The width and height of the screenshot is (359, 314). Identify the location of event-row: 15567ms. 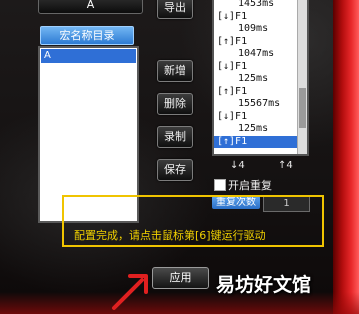
(260, 104).